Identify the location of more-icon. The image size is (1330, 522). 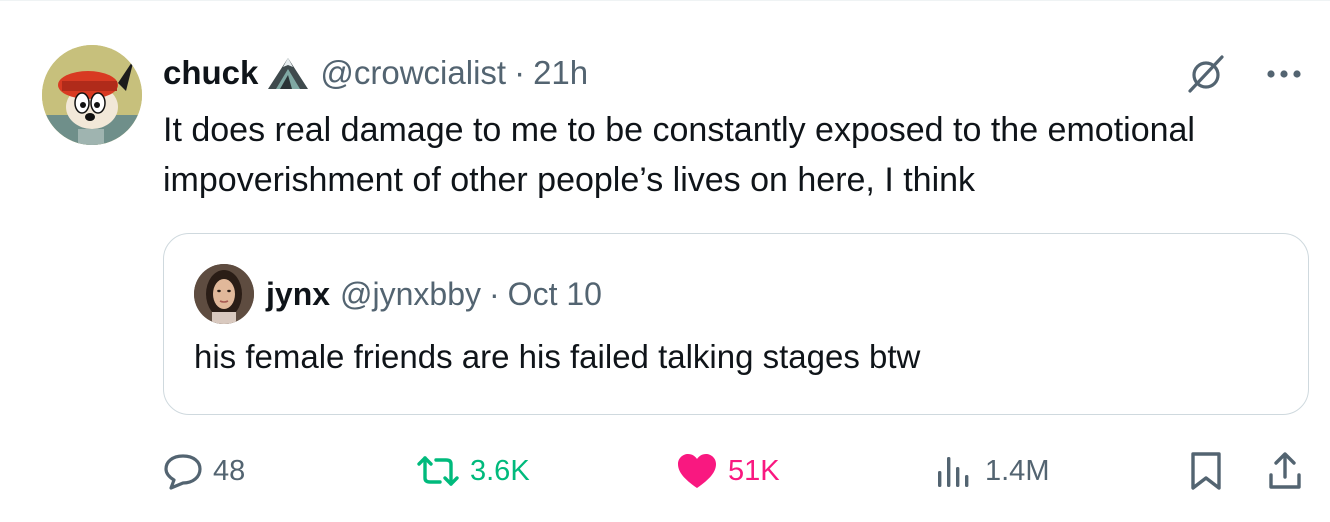
(1284, 76).